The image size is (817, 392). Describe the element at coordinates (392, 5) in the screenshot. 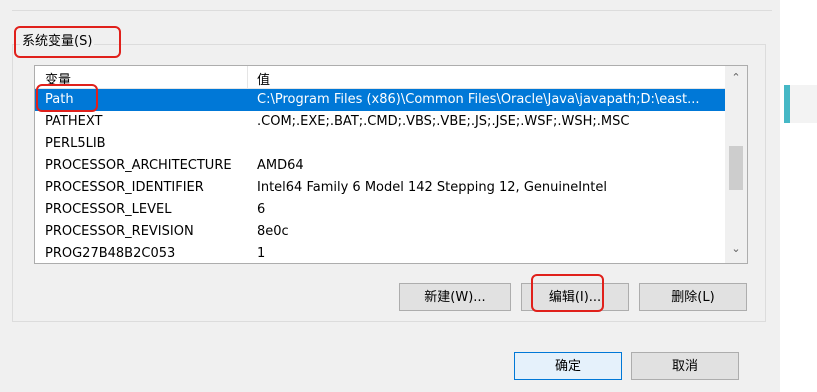

I see `upper-section-edge` at that location.